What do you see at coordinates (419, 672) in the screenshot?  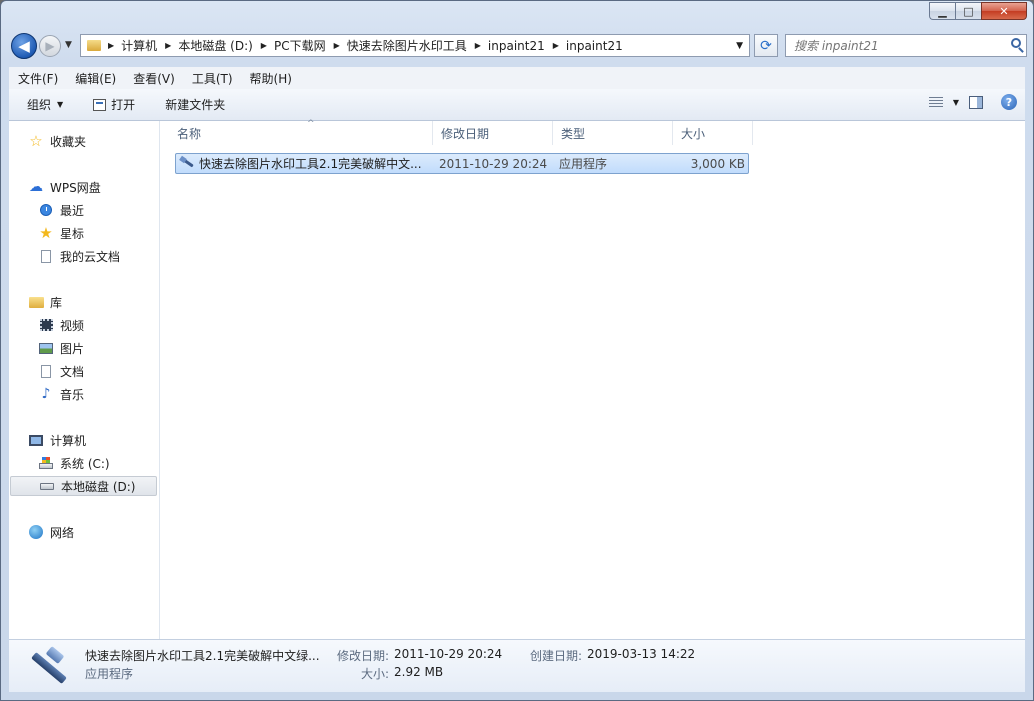 I see `details-size-value: 2.92 MB` at bounding box center [419, 672].